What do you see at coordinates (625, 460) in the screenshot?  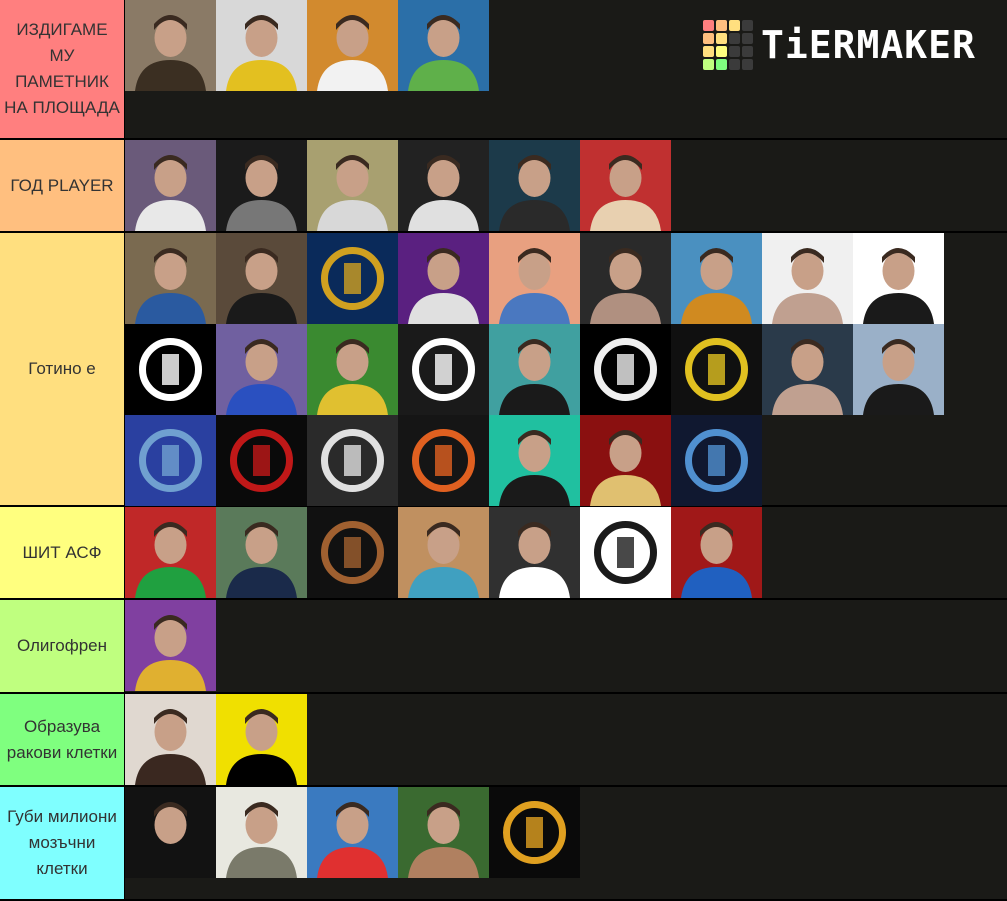 I see `tier-item-man-red-light` at bounding box center [625, 460].